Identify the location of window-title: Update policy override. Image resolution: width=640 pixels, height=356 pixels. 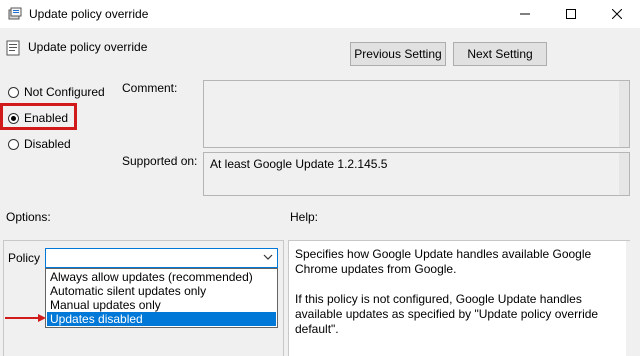
(89, 14).